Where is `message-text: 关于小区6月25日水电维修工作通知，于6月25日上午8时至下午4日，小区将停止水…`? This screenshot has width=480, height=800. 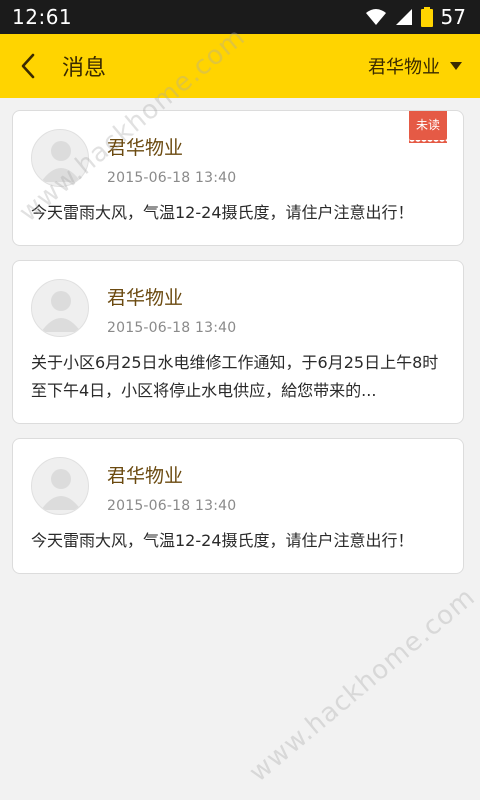 message-text: 关于小区6月25日水电维修工作通知，于6月25日上午8时至下午4日，小区将停止水… is located at coordinates (235, 376).